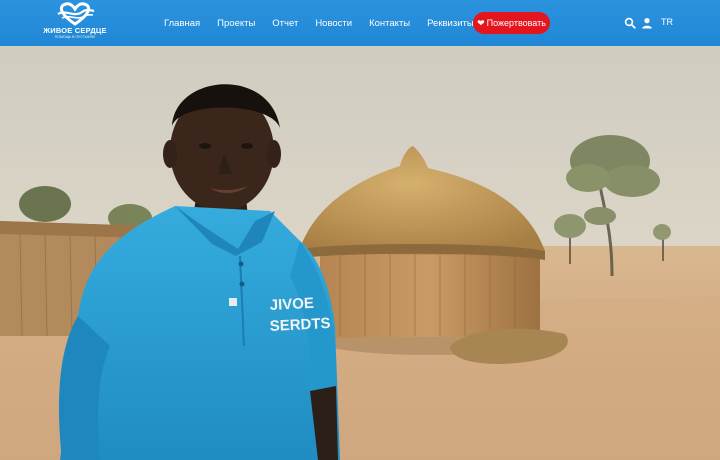 The width and height of the screenshot is (720, 460). I want to click on nav-item-contacts: Контакты, so click(389, 23).